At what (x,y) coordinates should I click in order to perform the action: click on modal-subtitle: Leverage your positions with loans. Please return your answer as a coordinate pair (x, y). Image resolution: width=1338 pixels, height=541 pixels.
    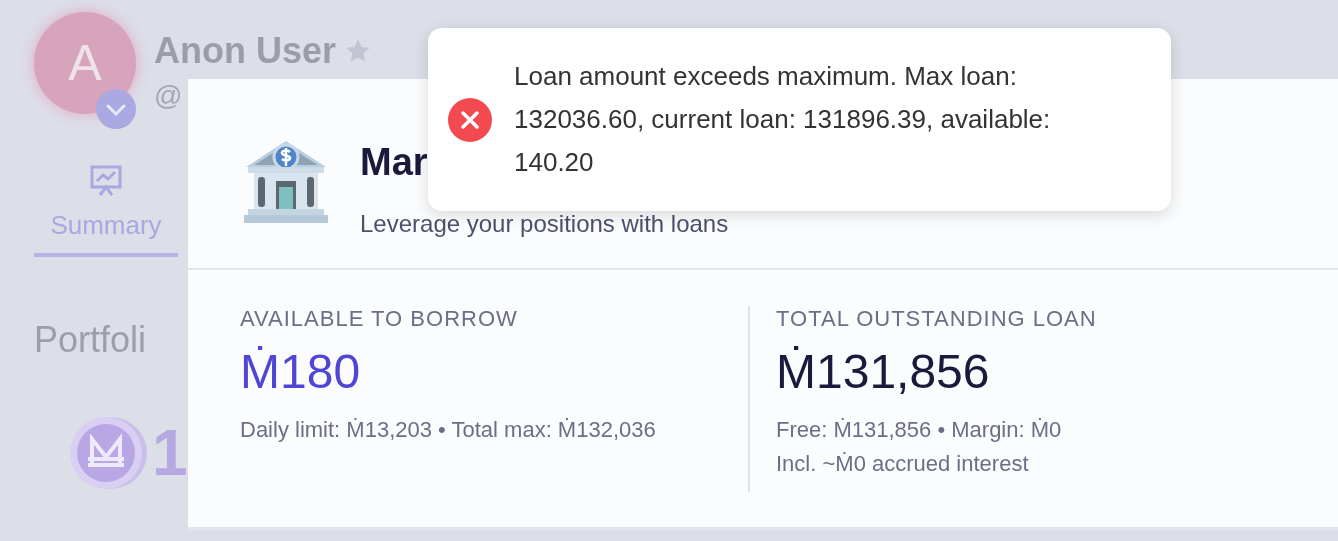
    Looking at the image, I should click on (544, 224).